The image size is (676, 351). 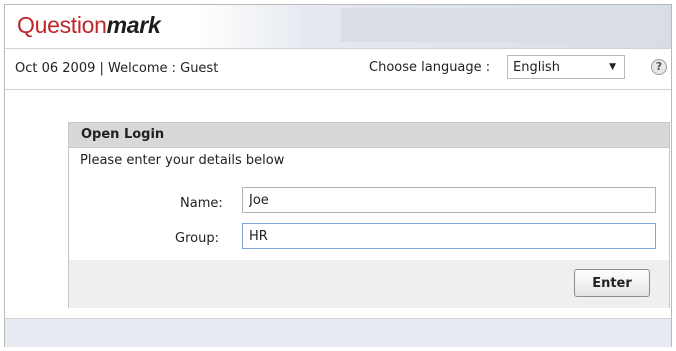 I want to click on choose-language-label: Choose language :, so click(x=430, y=67).